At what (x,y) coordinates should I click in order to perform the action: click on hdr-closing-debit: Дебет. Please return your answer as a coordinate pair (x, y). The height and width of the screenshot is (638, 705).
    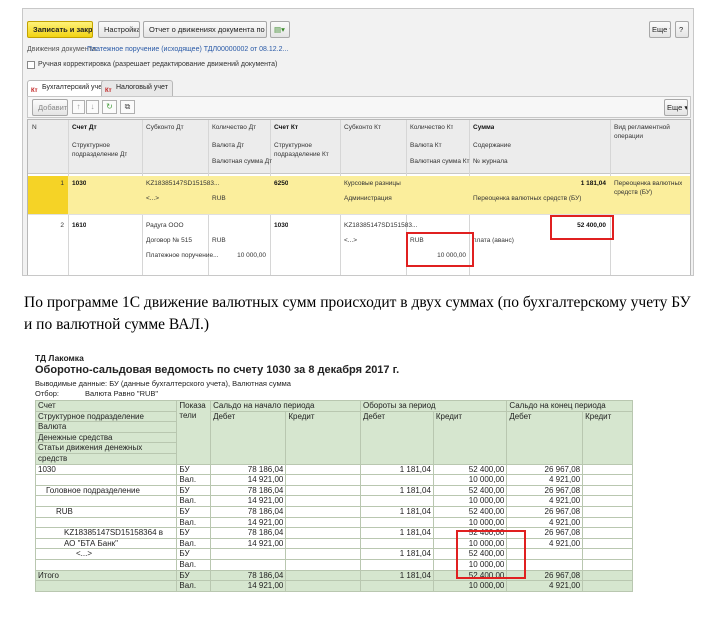
    Looking at the image, I should click on (545, 437).